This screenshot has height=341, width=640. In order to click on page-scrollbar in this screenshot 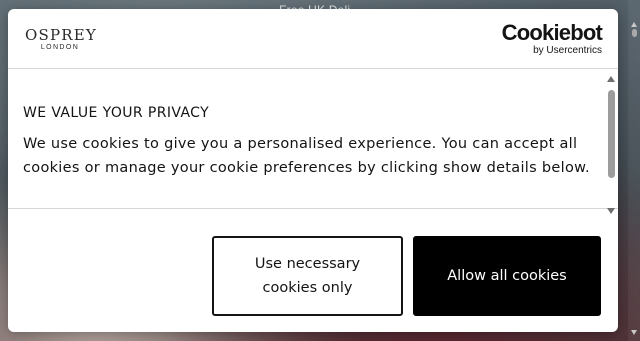, I will do `click(634, 170)`.